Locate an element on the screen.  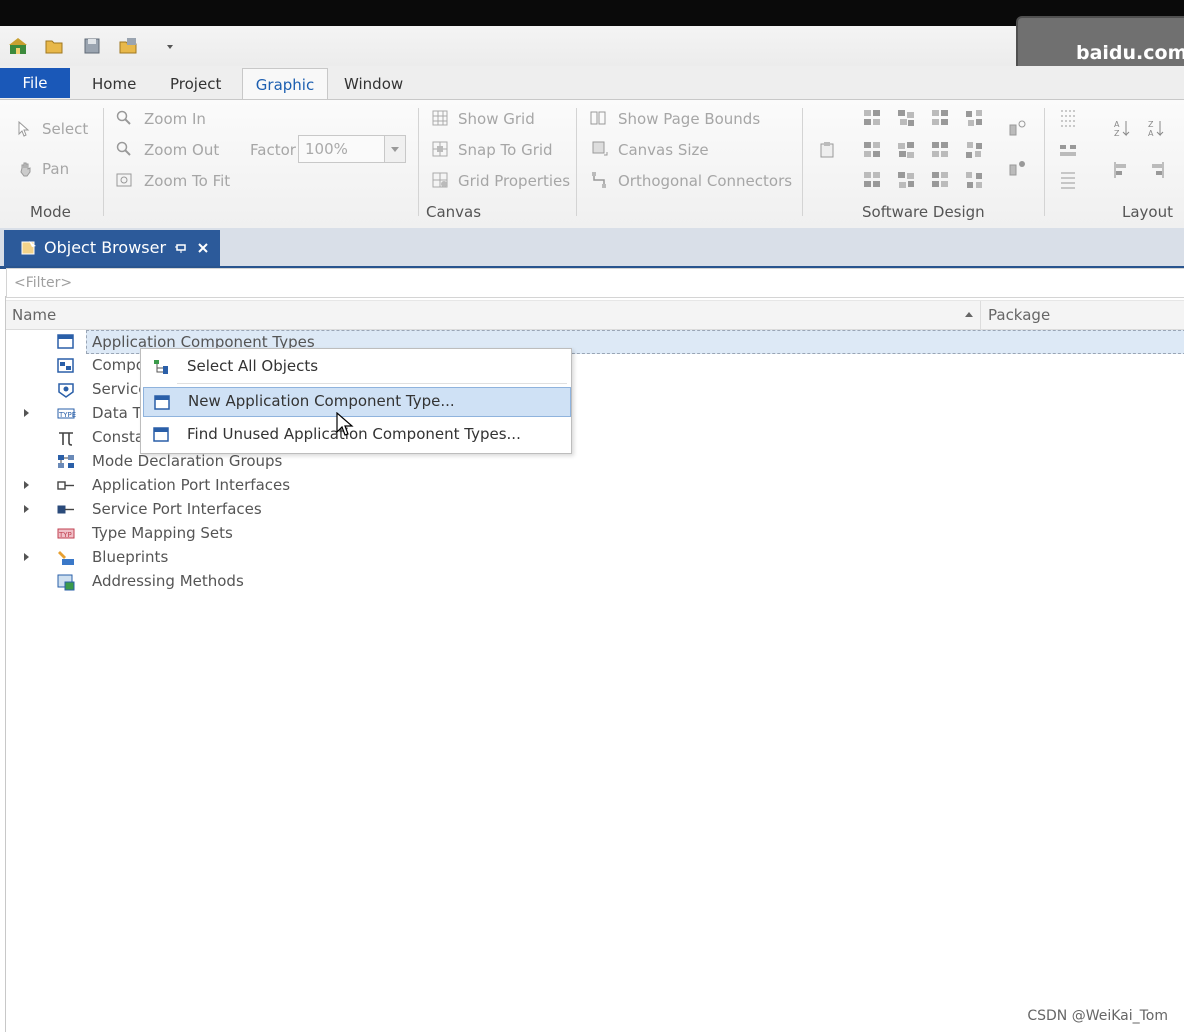
paste-diagram-icon is located at coordinates (828, 150).